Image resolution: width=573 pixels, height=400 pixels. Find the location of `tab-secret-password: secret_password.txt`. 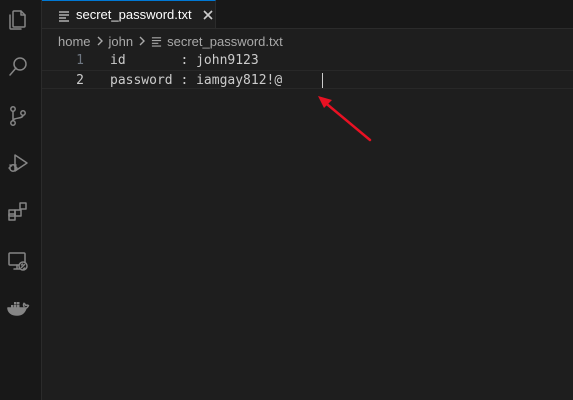

tab-secret-password: secret_password.txt is located at coordinates (129, 14).